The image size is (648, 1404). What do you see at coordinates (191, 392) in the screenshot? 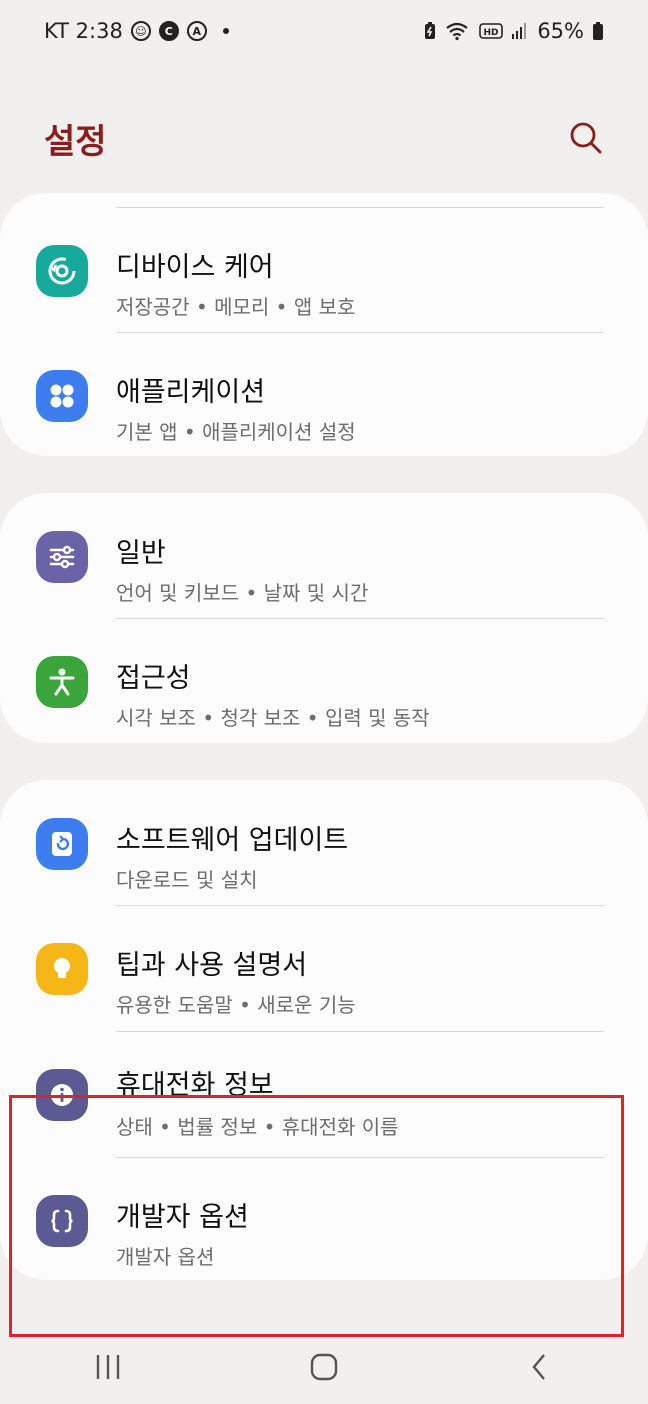
I see `apps-title: 애플리케이션` at bounding box center [191, 392].